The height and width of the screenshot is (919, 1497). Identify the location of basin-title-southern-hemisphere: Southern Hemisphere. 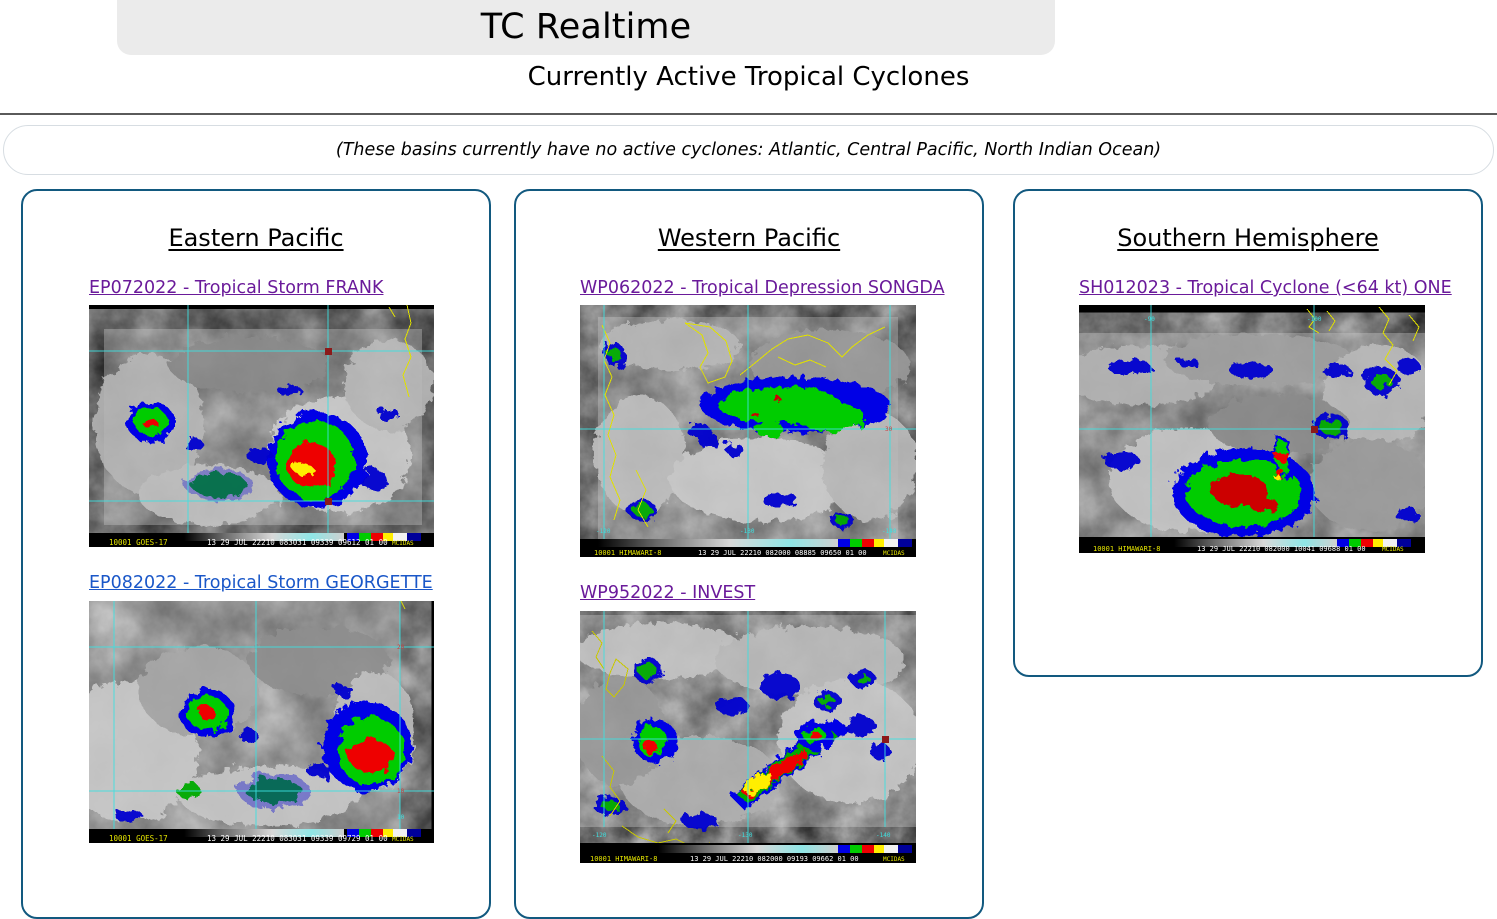
(1248, 238).